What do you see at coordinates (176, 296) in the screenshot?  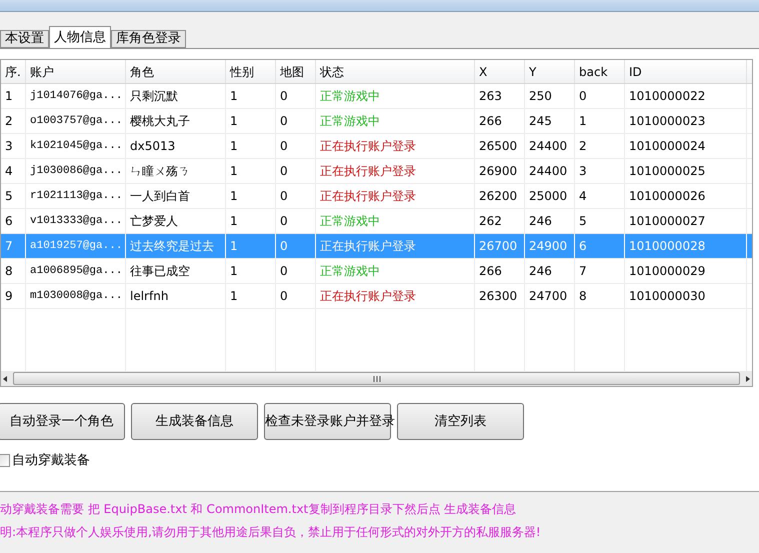 I see `table-cell: lelrfnh` at bounding box center [176, 296].